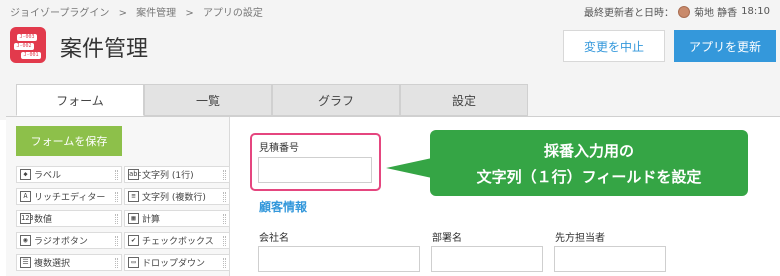 The image size is (780, 276). Describe the element at coordinates (31, 55) in the screenshot. I see `app-icon-sheet: J-001` at that location.